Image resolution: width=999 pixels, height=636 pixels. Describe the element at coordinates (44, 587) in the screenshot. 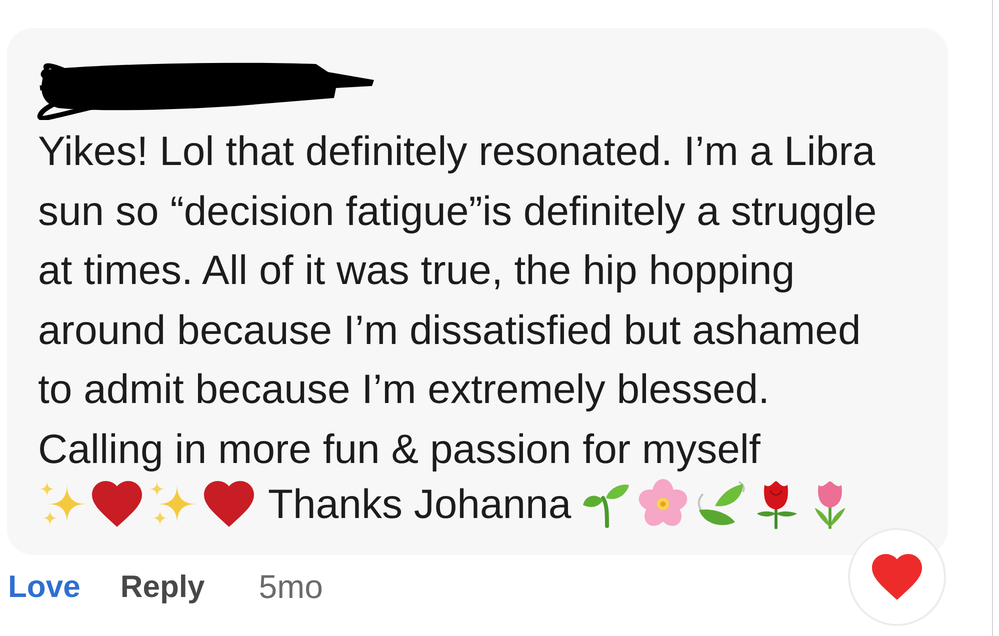

I see `action-link: Love` at that location.